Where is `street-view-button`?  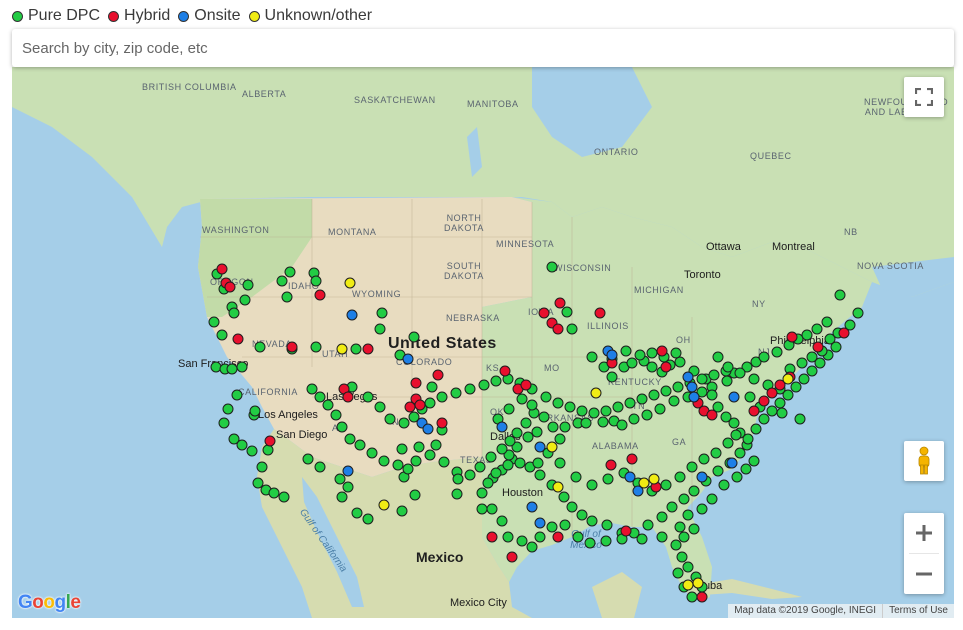
street-view-button is located at coordinates (924, 461).